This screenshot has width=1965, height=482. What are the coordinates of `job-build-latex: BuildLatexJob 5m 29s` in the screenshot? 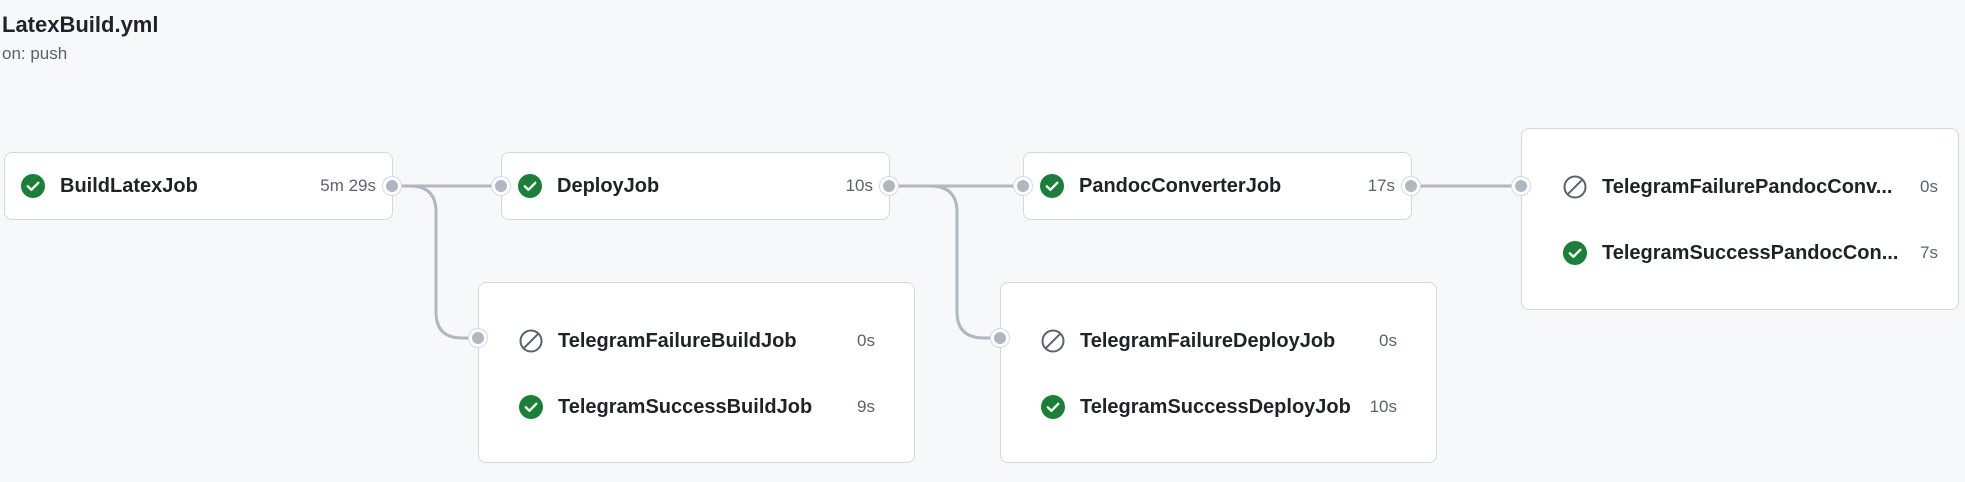 It's located at (198, 186).